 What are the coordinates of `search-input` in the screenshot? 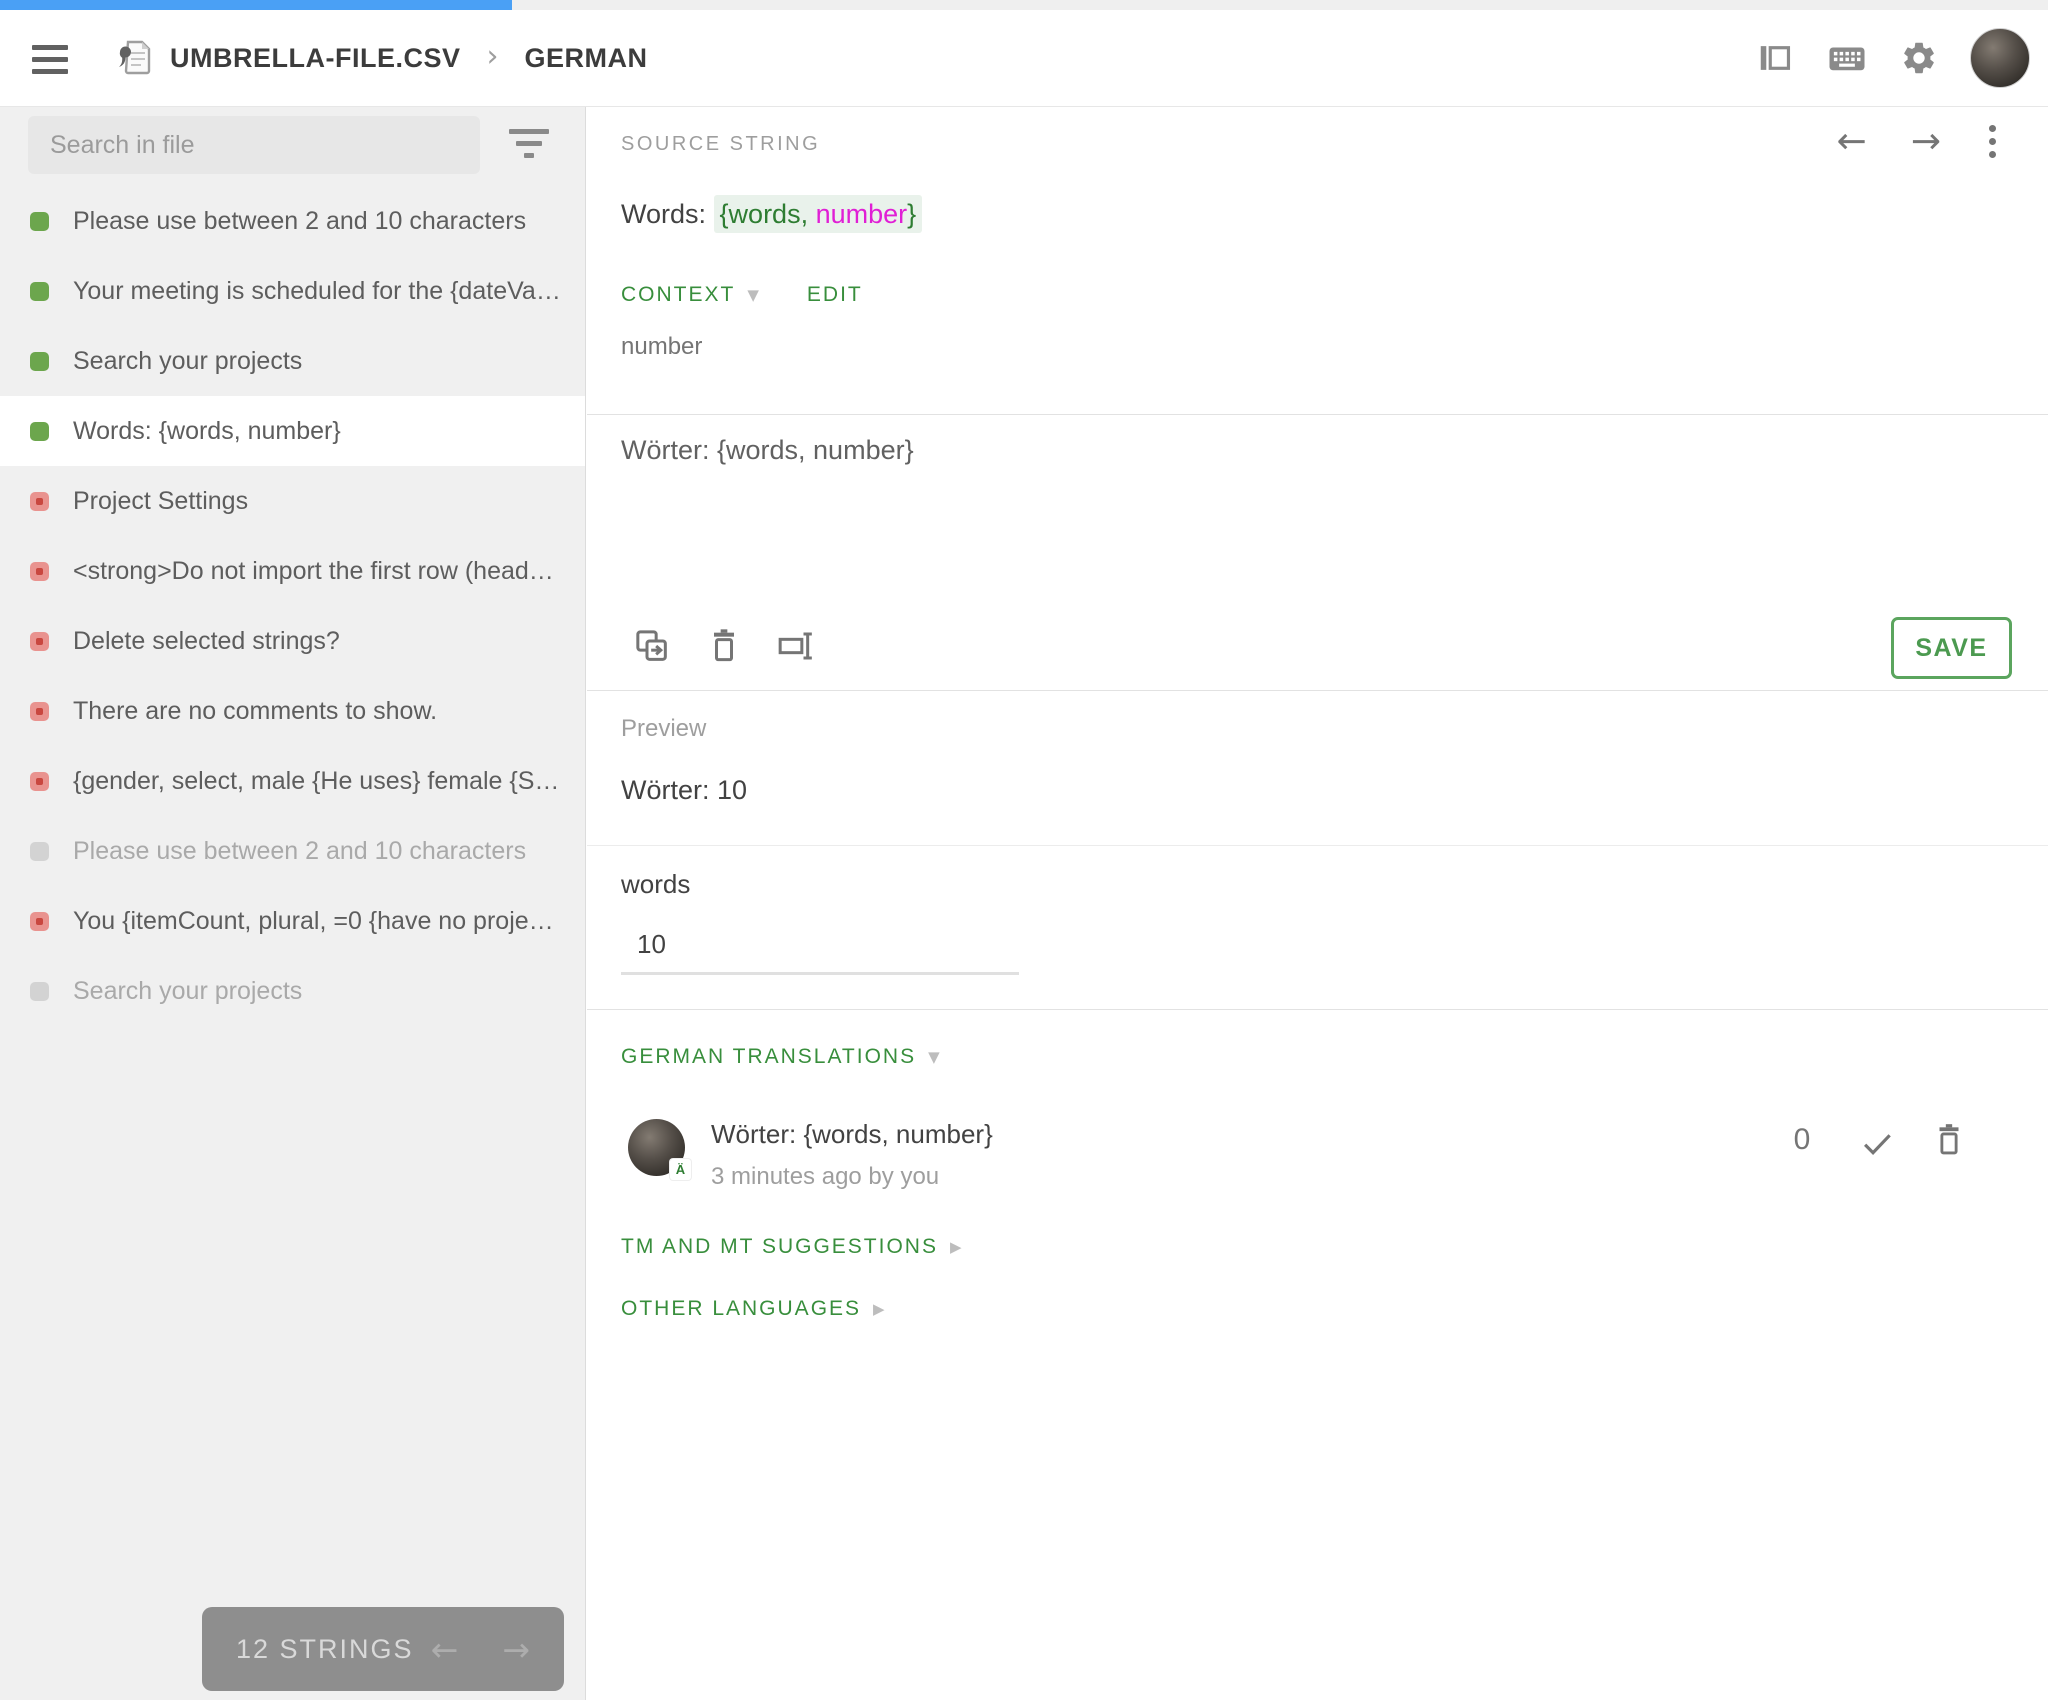 It's located at (254, 145).